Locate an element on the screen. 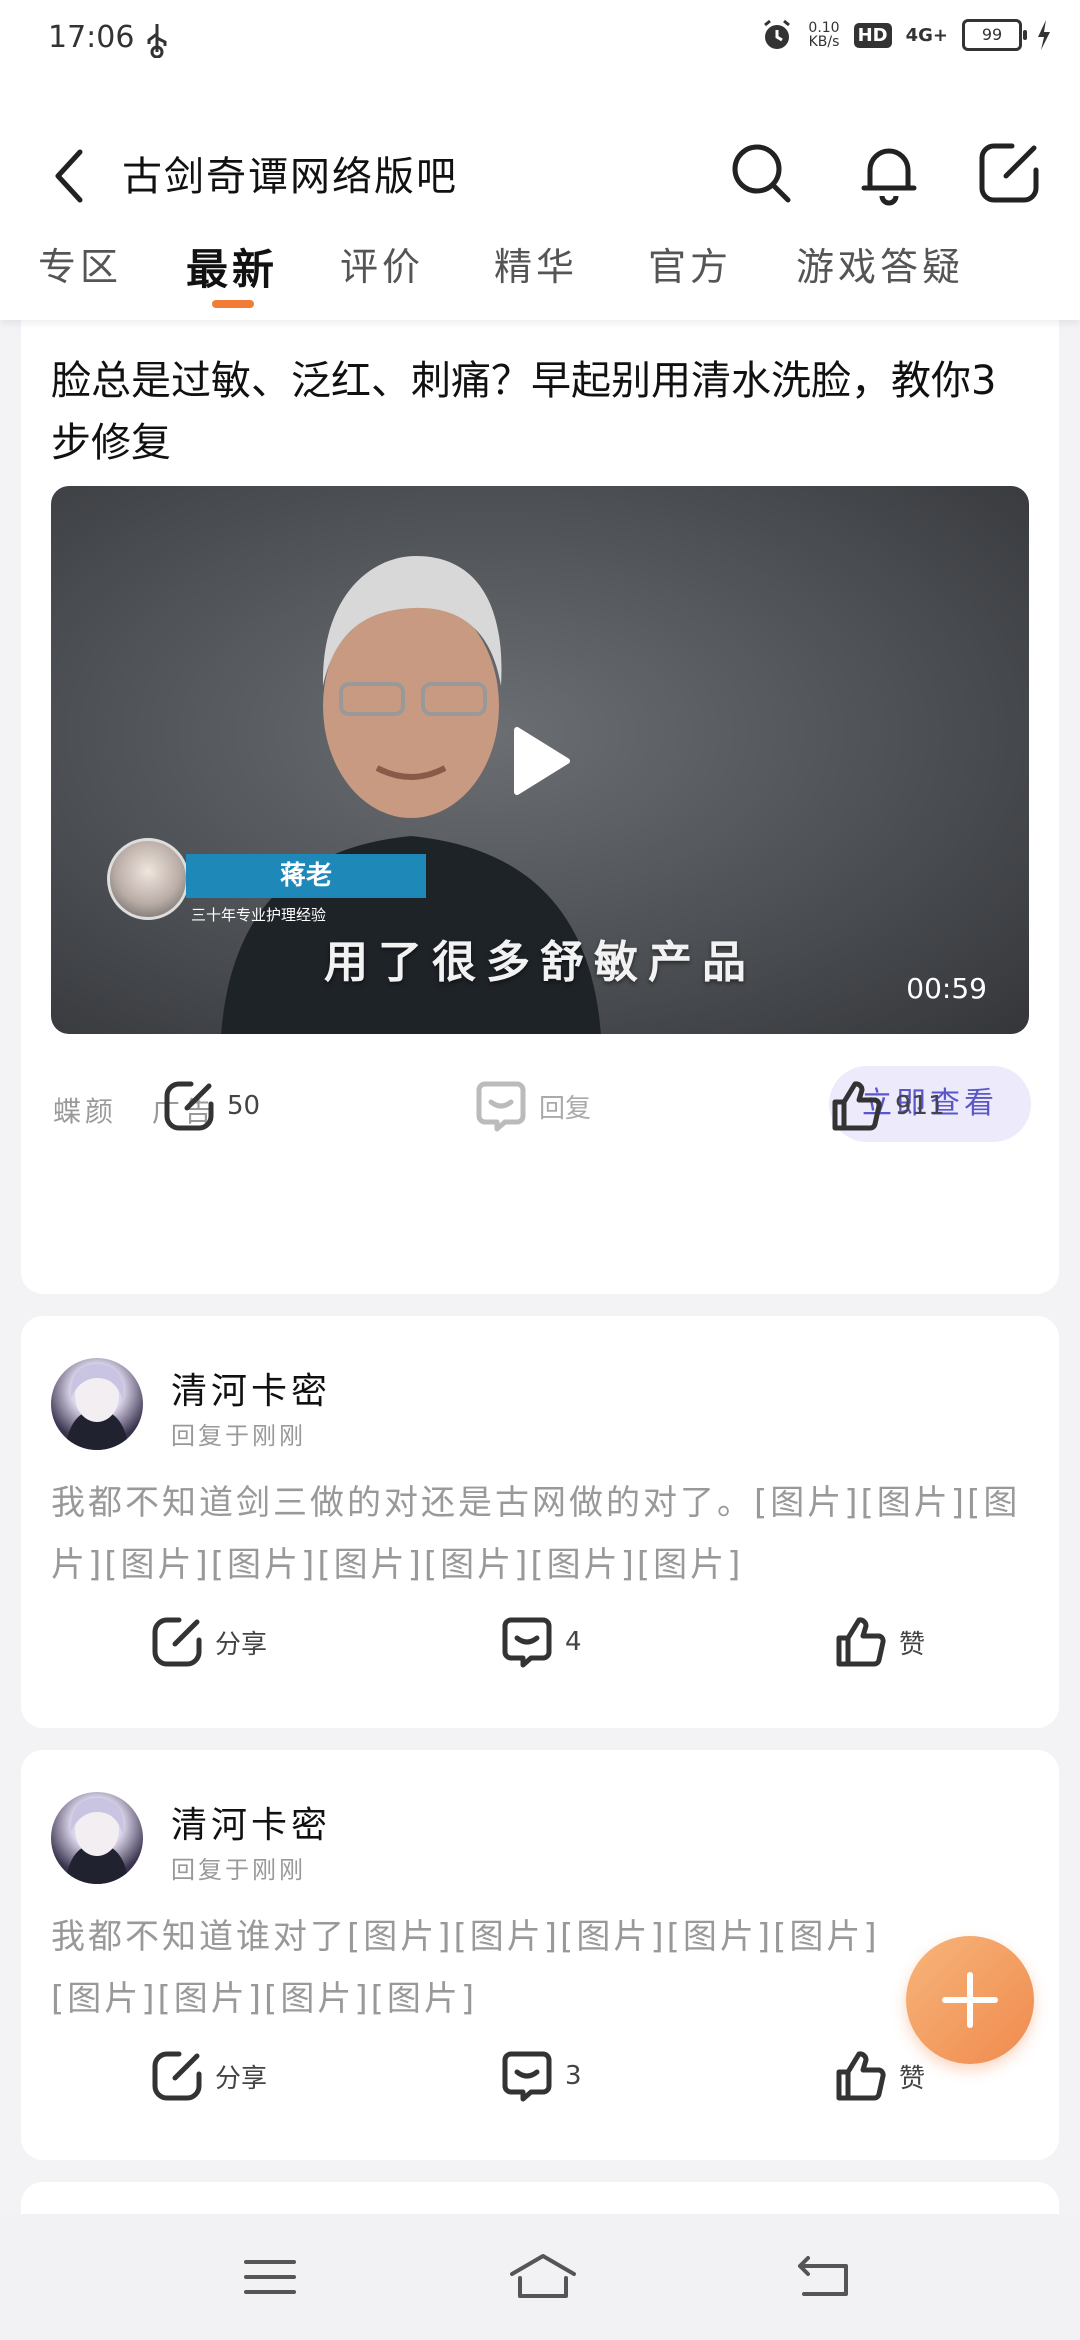 This screenshot has width=1080, height=2340. tab-official: 官方 is located at coordinates (690, 263).